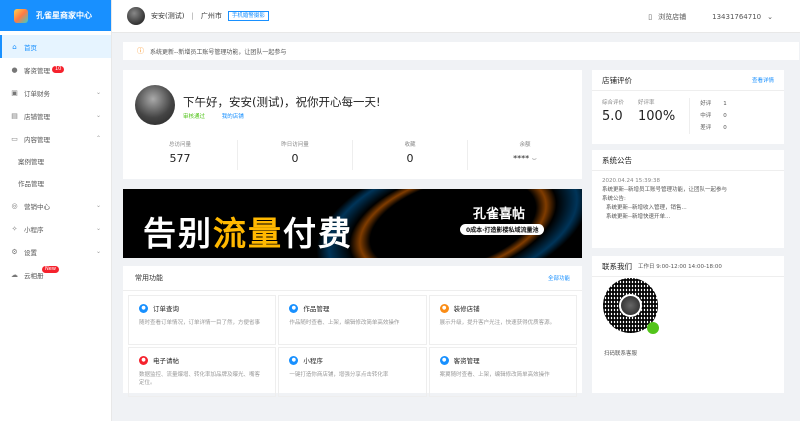 The image size is (800, 421). What do you see at coordinates (653, 328) in the screenshot?
I see `wechat-icon` at bounding box center [653, 328].